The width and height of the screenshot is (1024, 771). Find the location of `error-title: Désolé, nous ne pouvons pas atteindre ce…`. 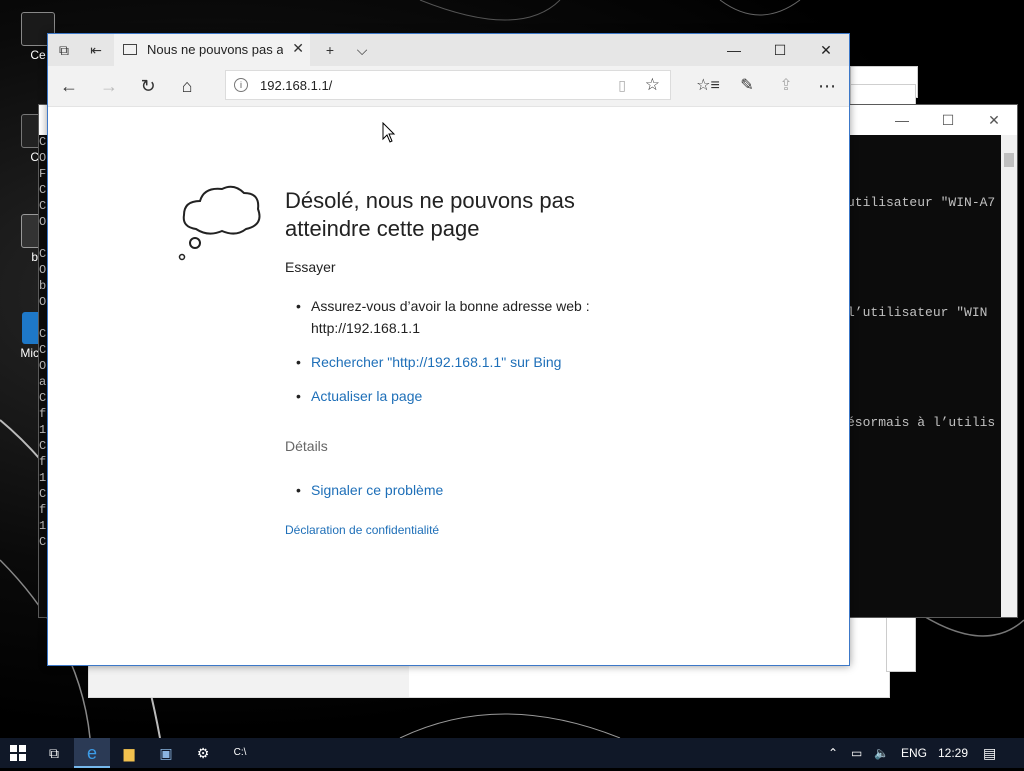

error-title: Désolé, nous ne pouvons pas atteindre ce… is located at coordinates (430, 214).